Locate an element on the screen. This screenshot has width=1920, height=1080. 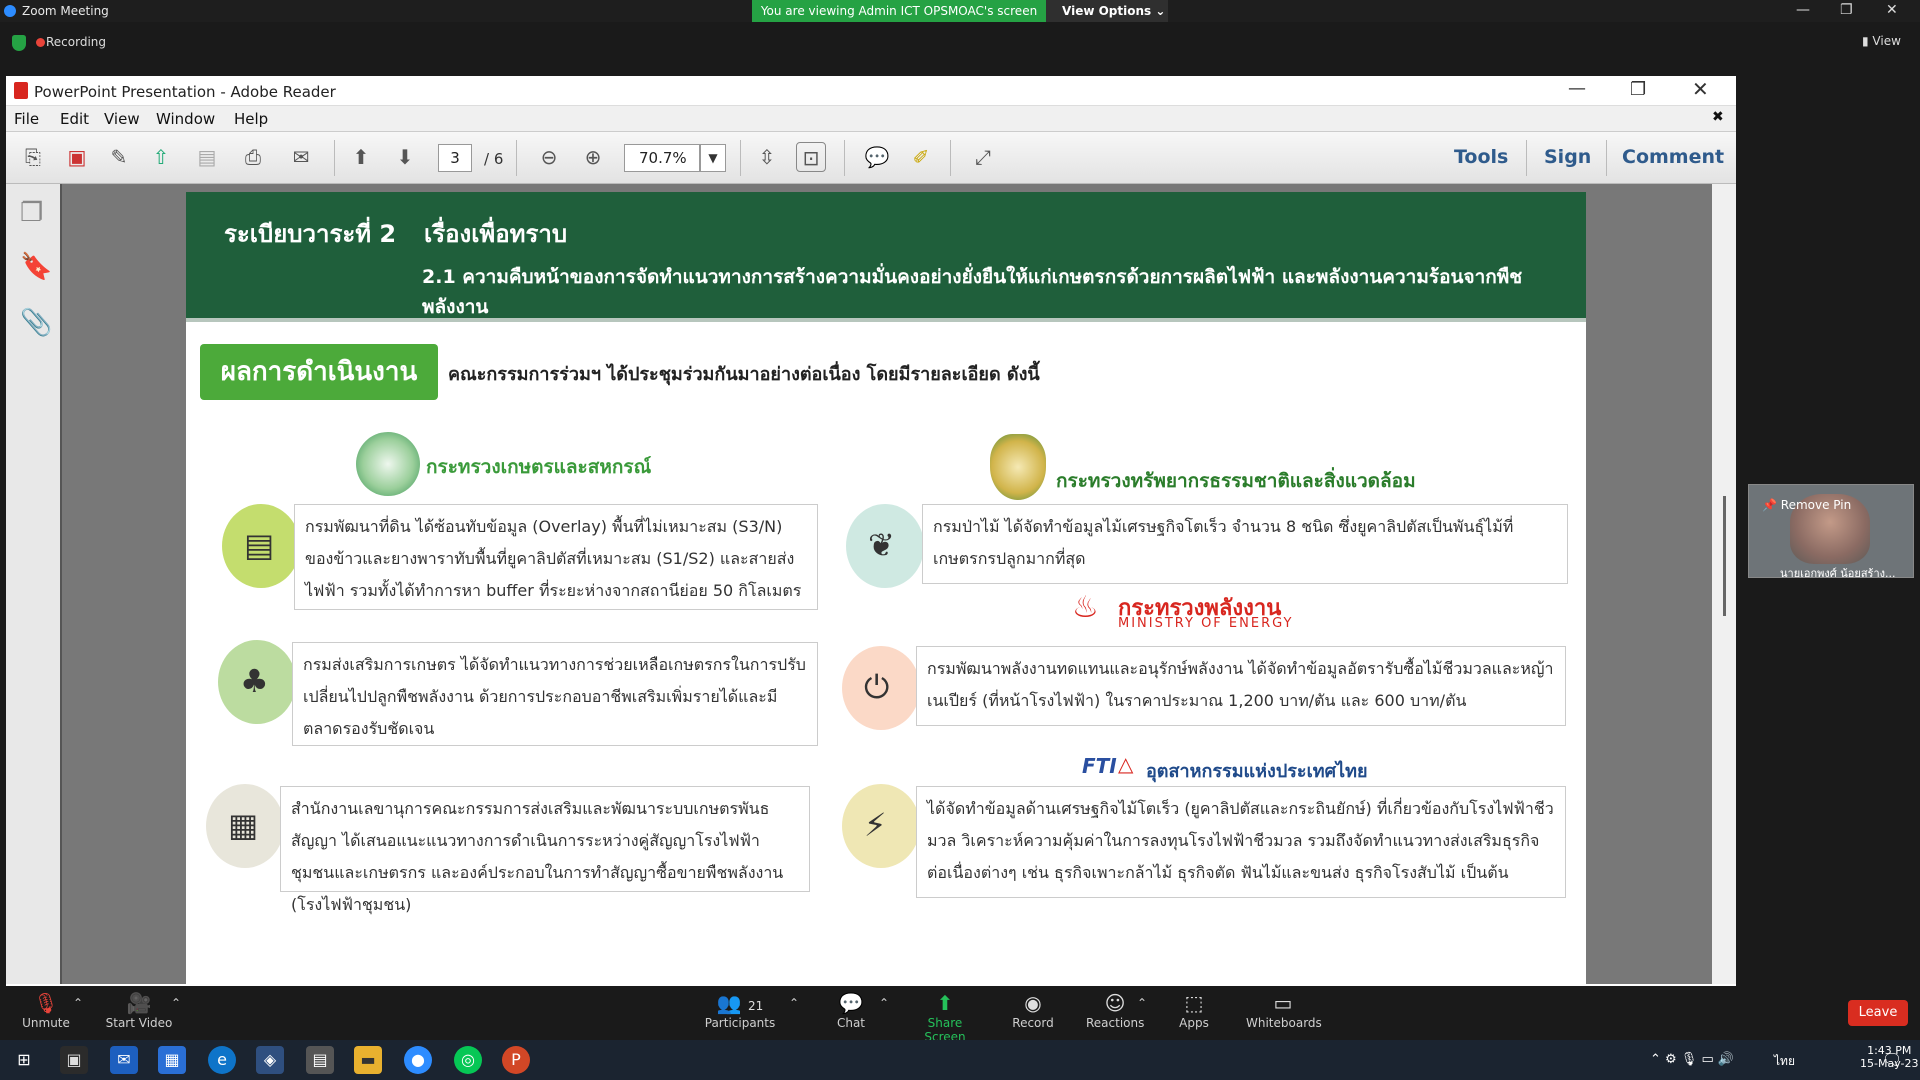
edit-icon: ✎ is located at coordinates (119, 157).